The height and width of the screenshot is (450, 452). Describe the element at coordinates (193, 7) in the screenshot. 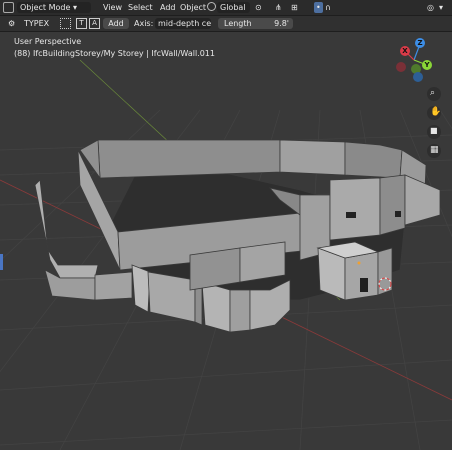

I see `menu-object: Object` at that location.